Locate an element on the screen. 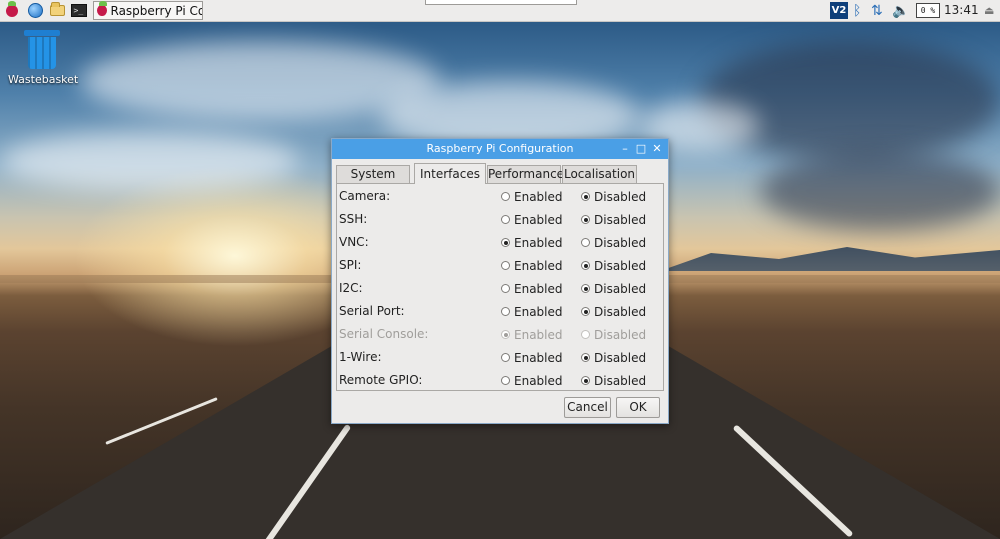  maximize-icon: □ is located at coordinates (641, 148).